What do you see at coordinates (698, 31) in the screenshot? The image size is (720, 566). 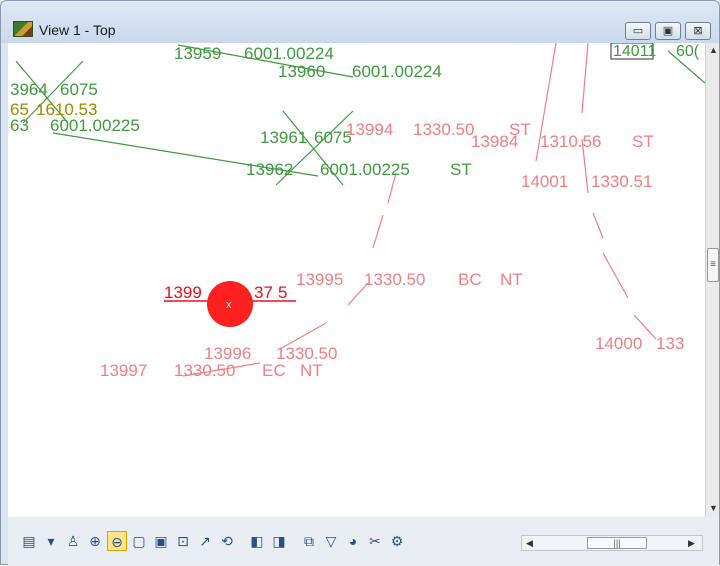 I see `close-button: ⊠` at bounding box center [698, 31].